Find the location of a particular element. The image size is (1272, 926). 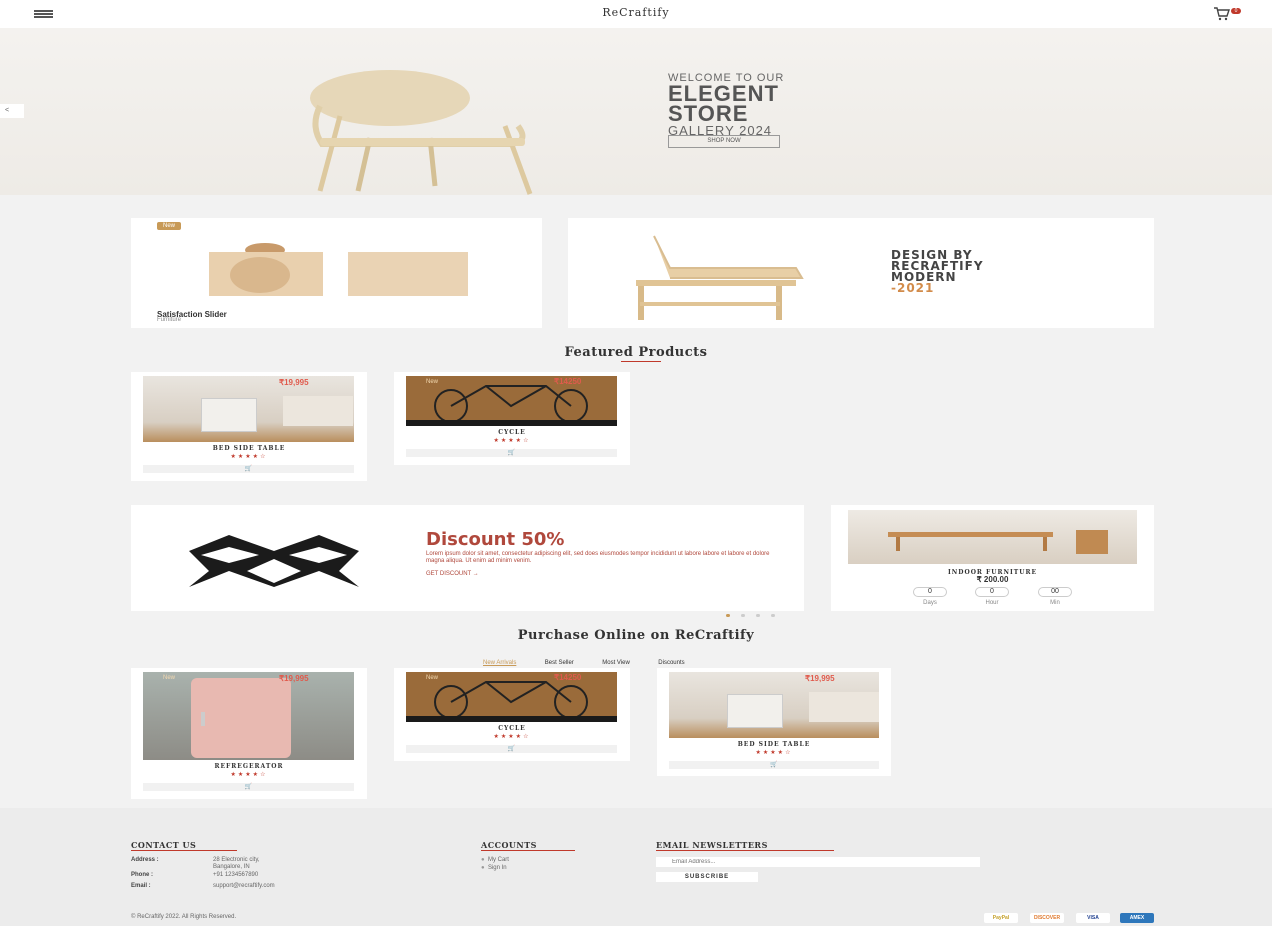

discover-icon: DISCOVER is located at coordinates (1047, 918).